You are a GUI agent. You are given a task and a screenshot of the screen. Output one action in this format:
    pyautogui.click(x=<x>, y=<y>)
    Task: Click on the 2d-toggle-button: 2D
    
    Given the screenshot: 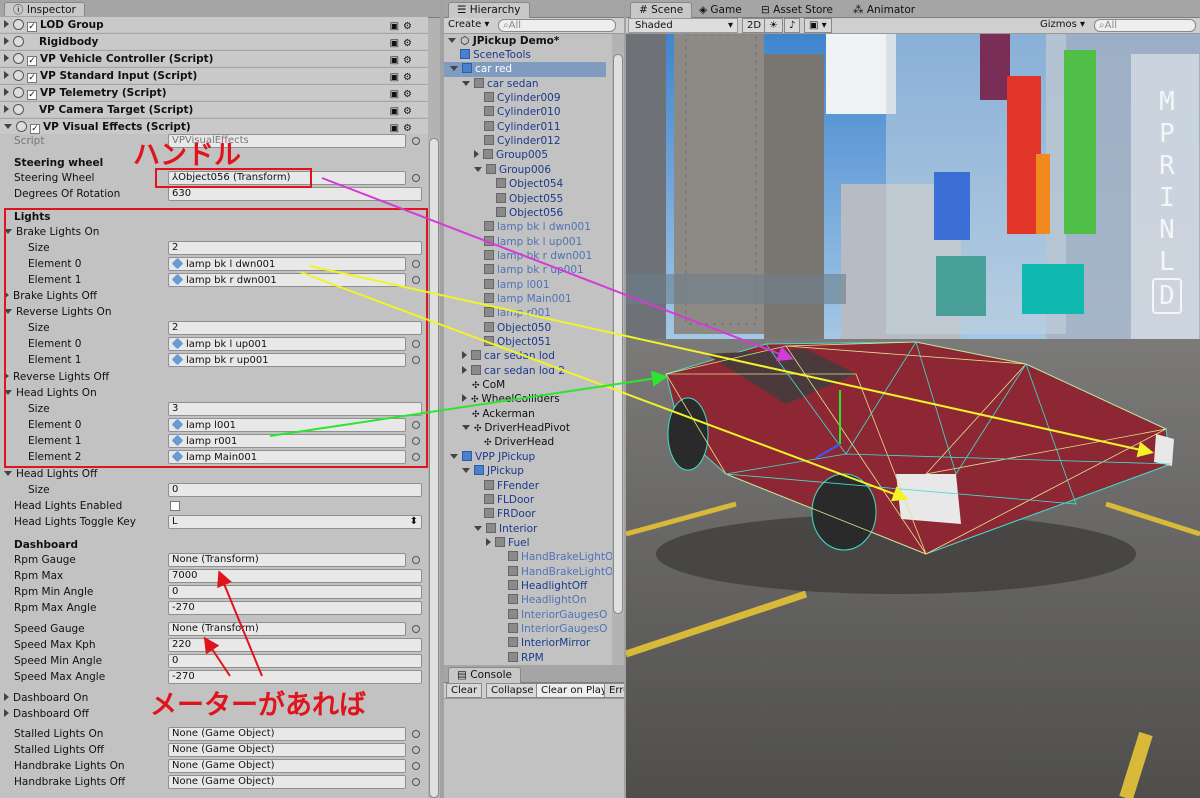 What is the action you would take?
    pyautogui.click(x=754, y=25)
    